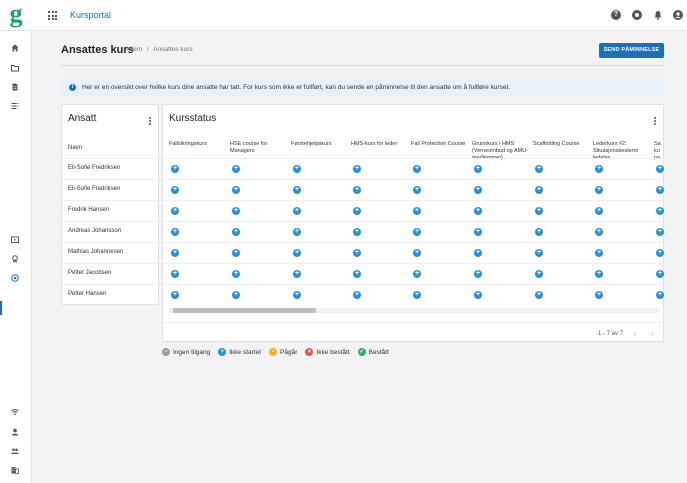 The width and height of the screenshot is (687, 483). What do you see at coordinates (635, 333) in the screenshot?
I see `prev-page-icon: ‹` at bounding box center [635, 333].